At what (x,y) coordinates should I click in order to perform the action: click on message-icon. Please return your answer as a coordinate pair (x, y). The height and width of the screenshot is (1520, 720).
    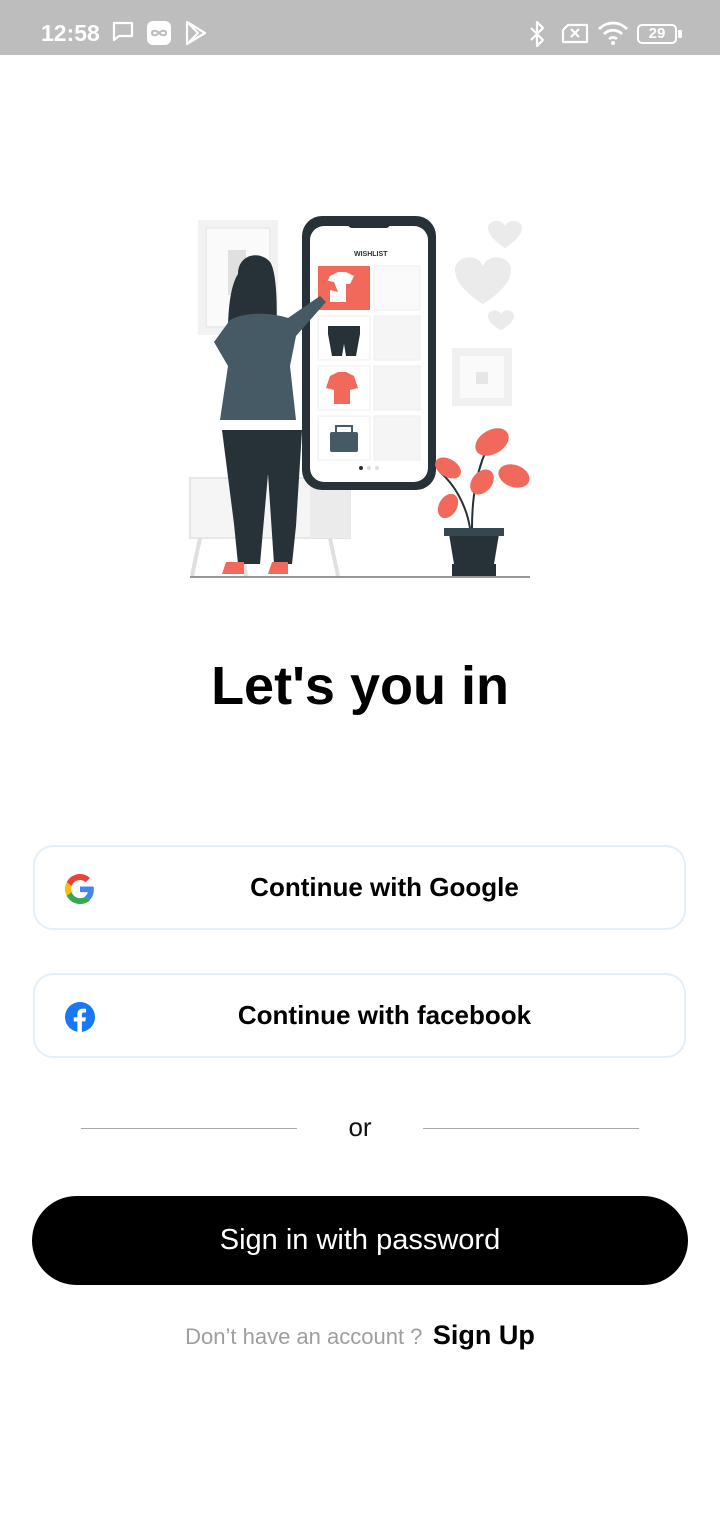
    Looking at the image, I should click on (123, 31).